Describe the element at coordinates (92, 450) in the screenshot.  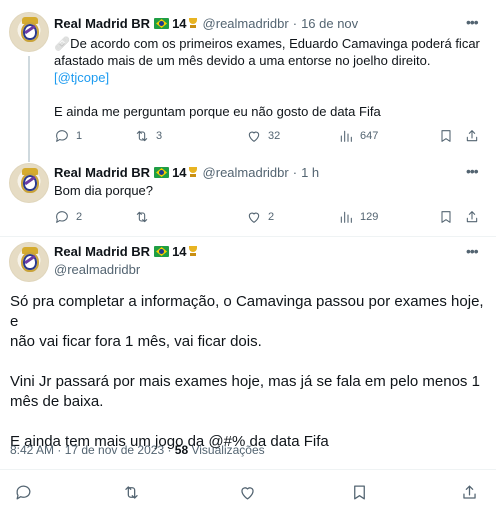
I see `timestamp: 8:42 AM · 17 de nov de 2023 ·` at that location.